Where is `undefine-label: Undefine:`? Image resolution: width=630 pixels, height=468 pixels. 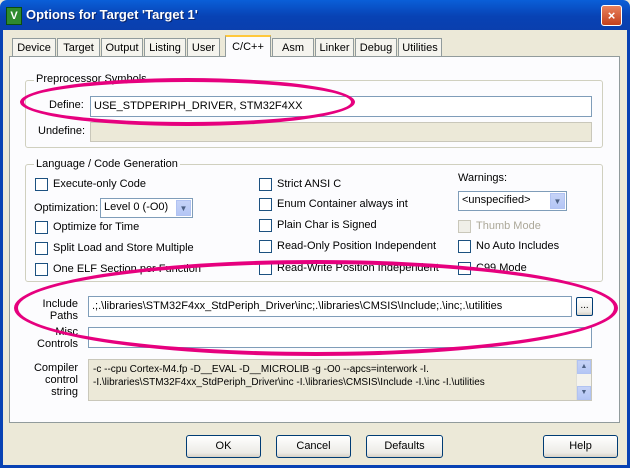
undefine-label: Undefine: is located at coordinates (62, 131).